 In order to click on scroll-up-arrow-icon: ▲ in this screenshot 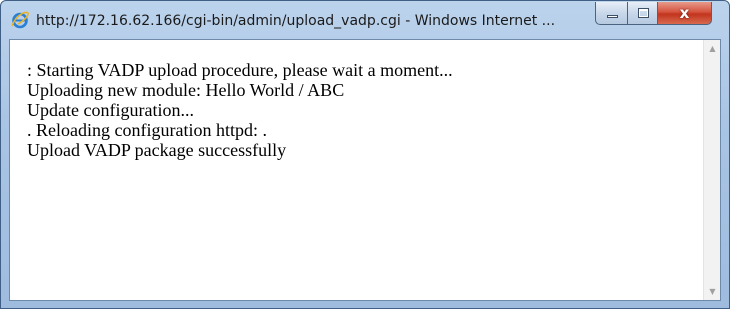, I will do `click(712, 48)`.